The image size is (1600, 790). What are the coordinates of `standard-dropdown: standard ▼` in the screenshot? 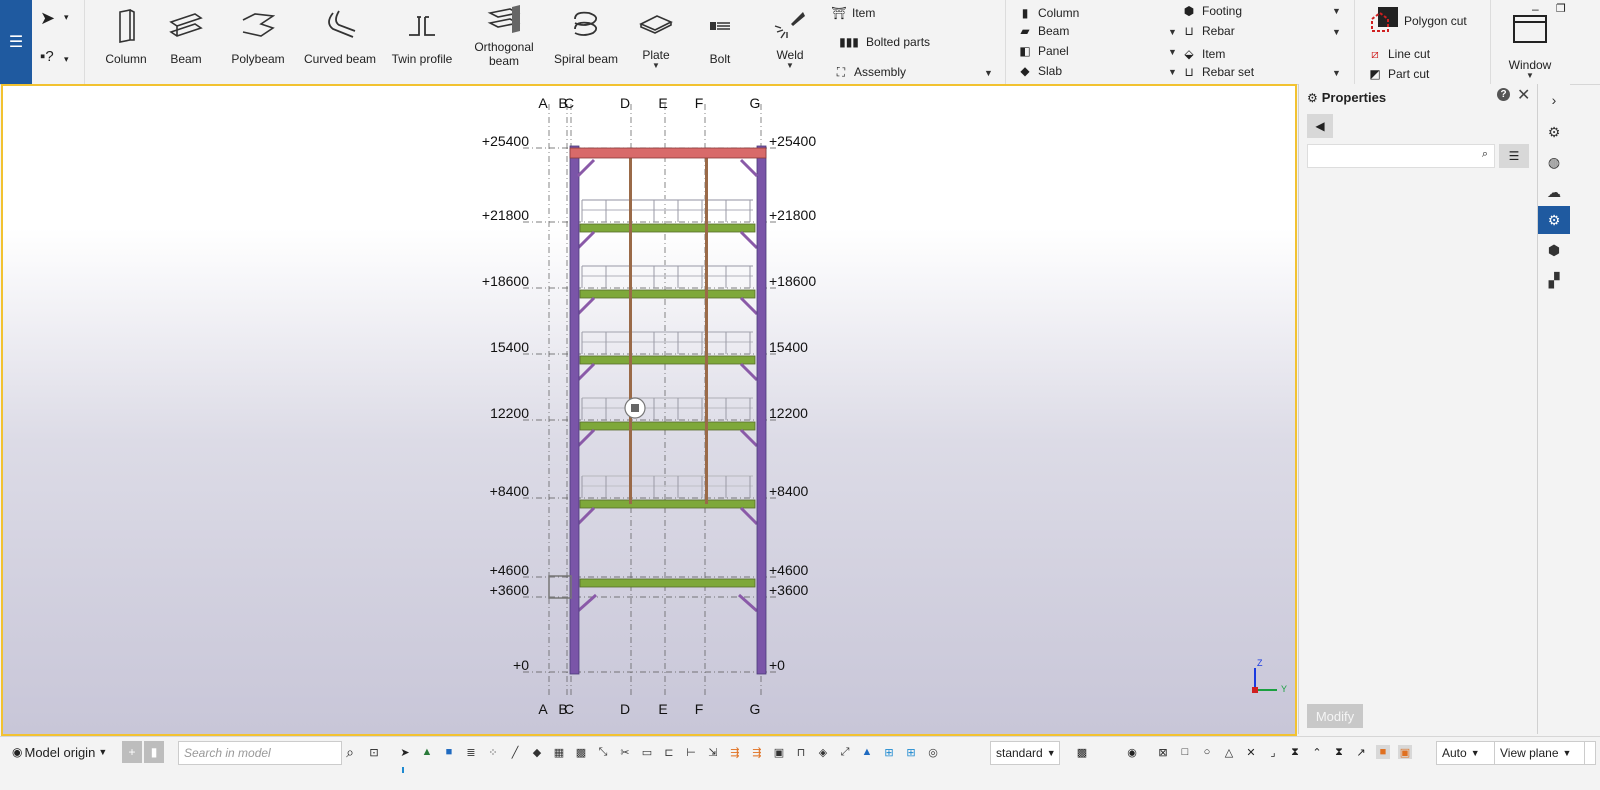 It's located at (1025, 753).